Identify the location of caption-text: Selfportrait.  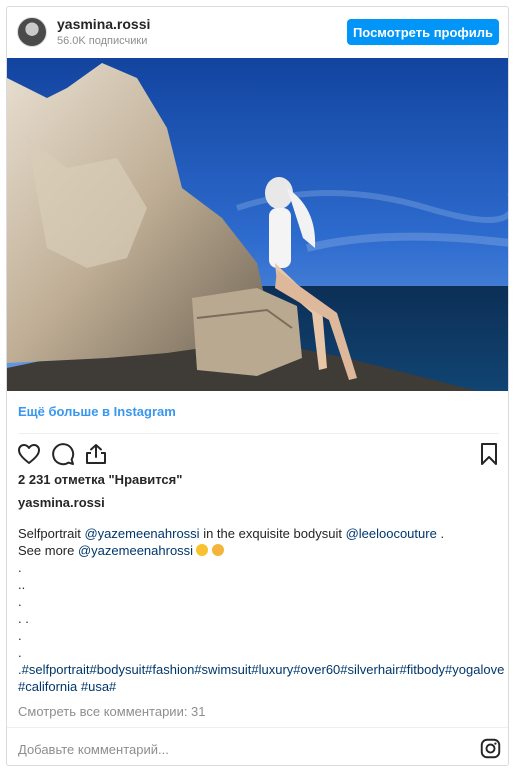
(51, 533).